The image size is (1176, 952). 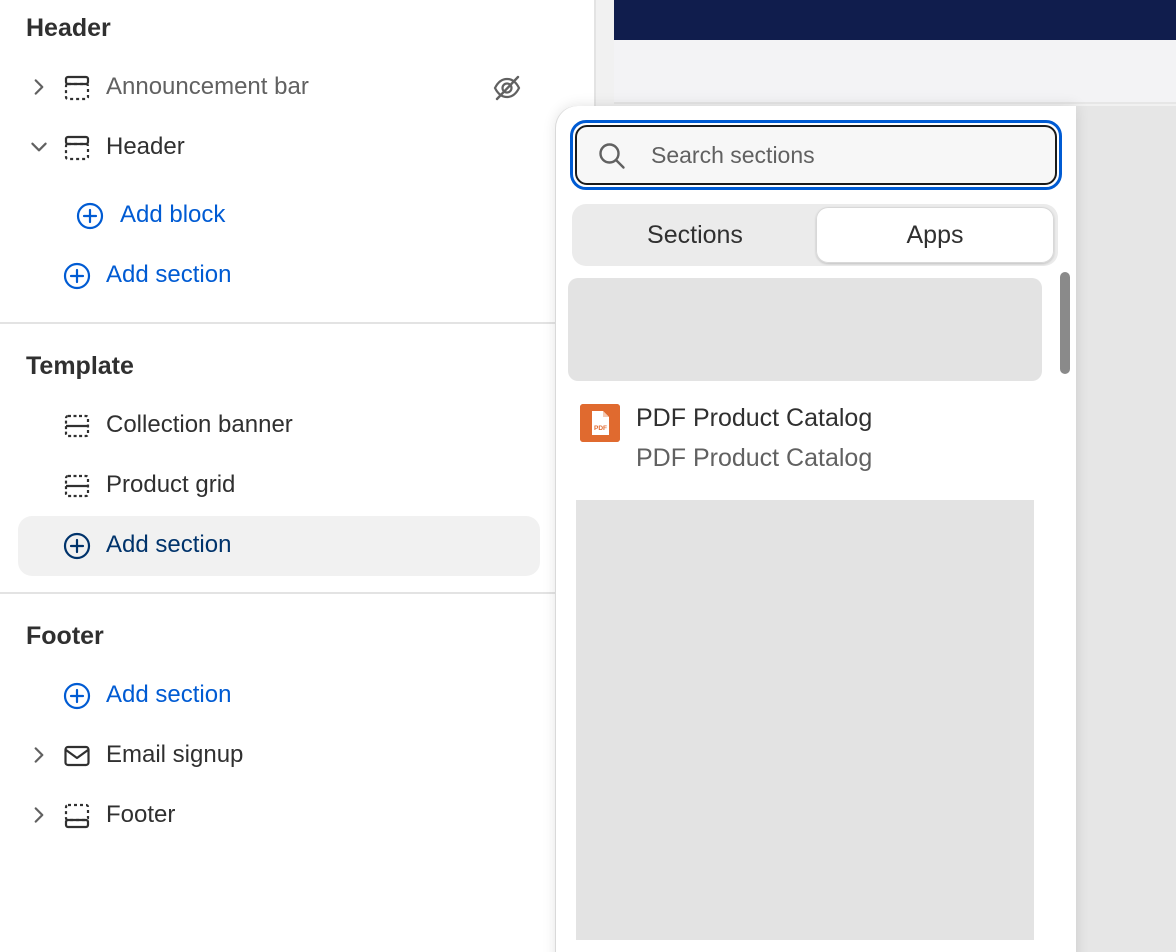 I want to click on search-input, so click(x=841, y=155).